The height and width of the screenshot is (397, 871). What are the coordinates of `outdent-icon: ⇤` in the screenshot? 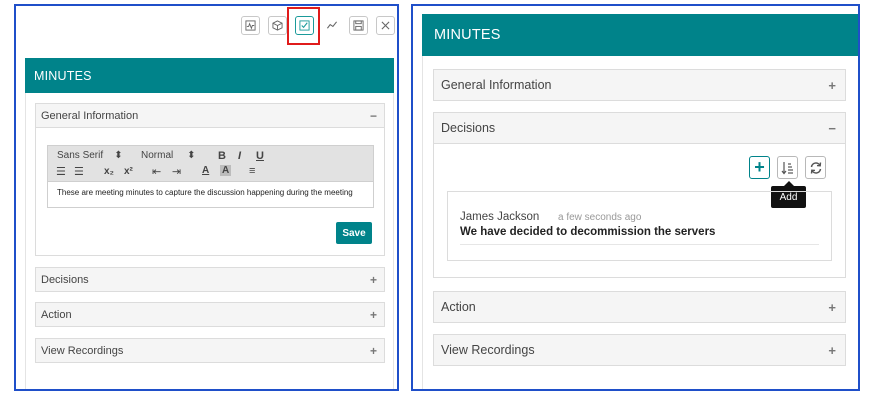 It's located at (156, 171).